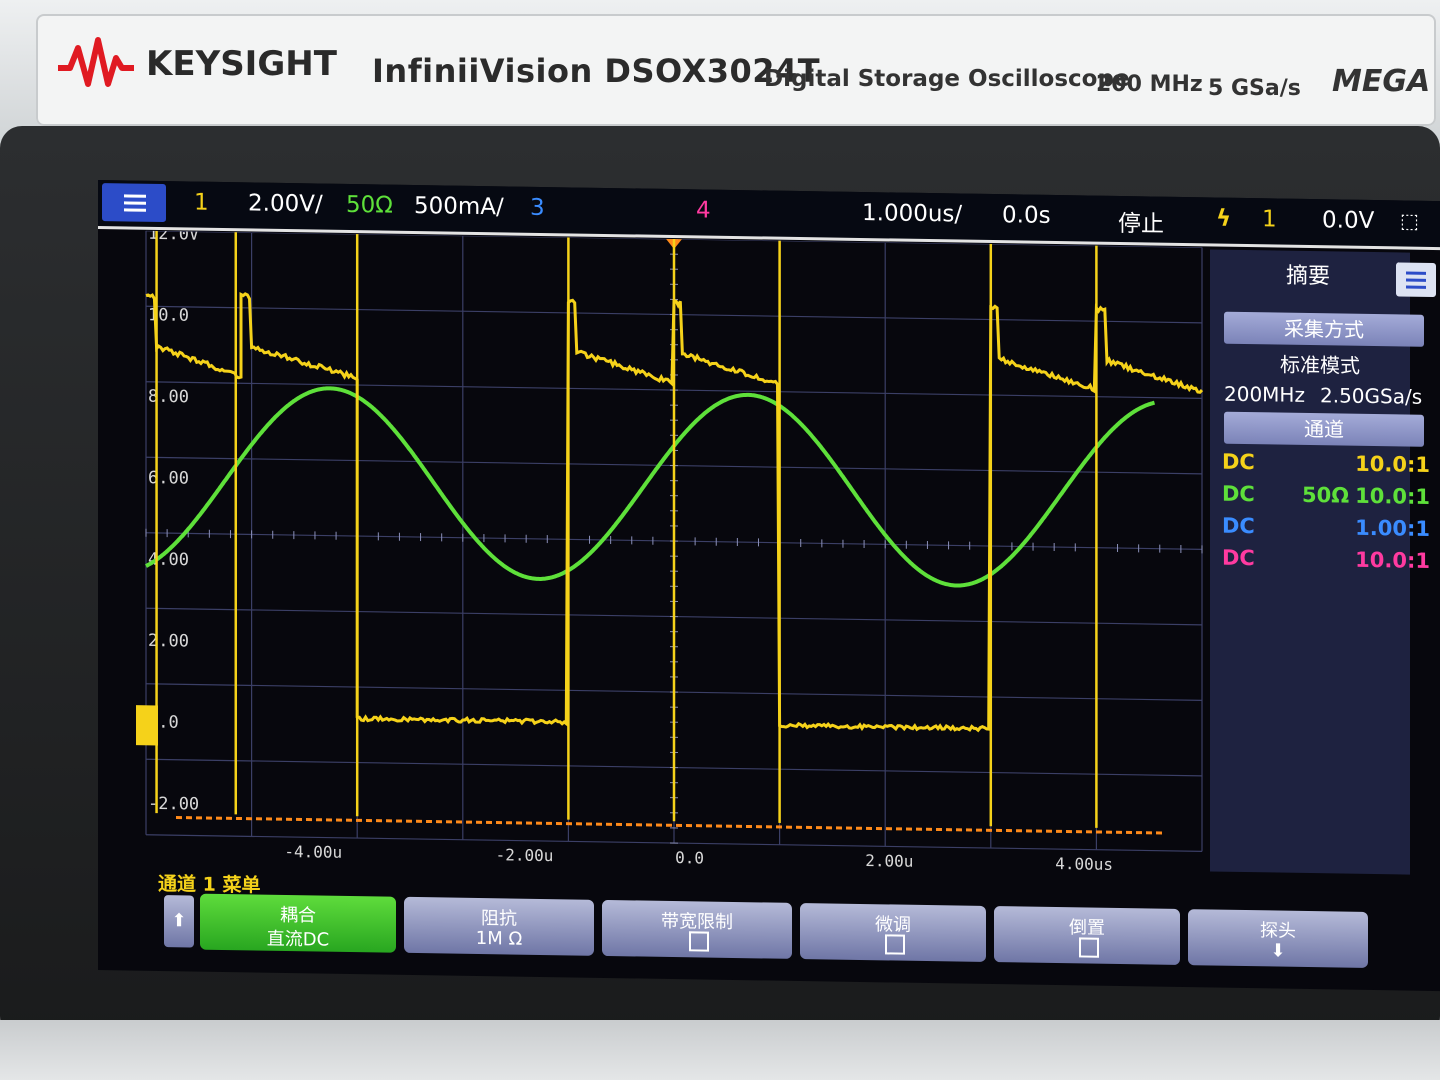 Image resolution: width=1440 pixels, height=1080 pixels. Describe the element at coordinates (1325, 495) in the screenshot. I see `channel-impedance: 50Ω` at that location.